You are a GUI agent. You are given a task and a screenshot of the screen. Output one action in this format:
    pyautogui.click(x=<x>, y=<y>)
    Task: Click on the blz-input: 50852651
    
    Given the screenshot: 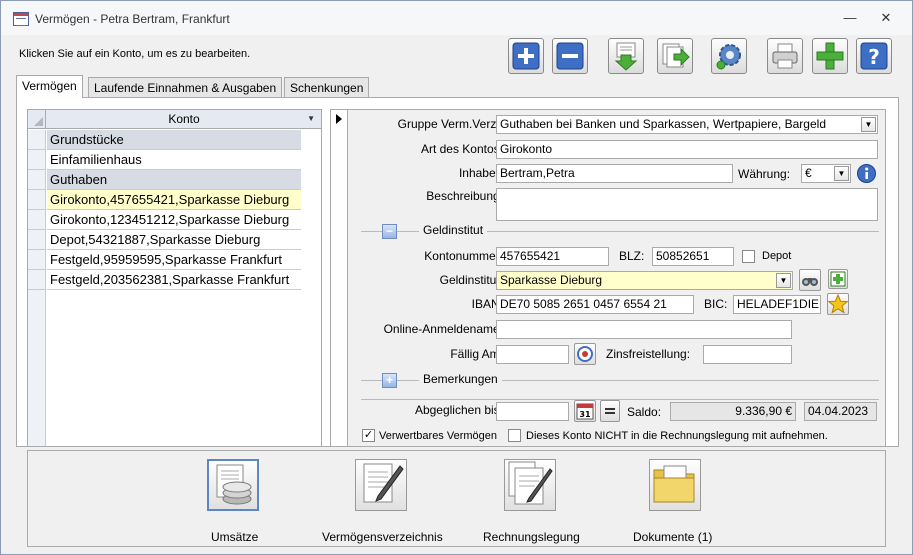 What is the action you would take?
    pyautogui.click(x=693, y=256)
    